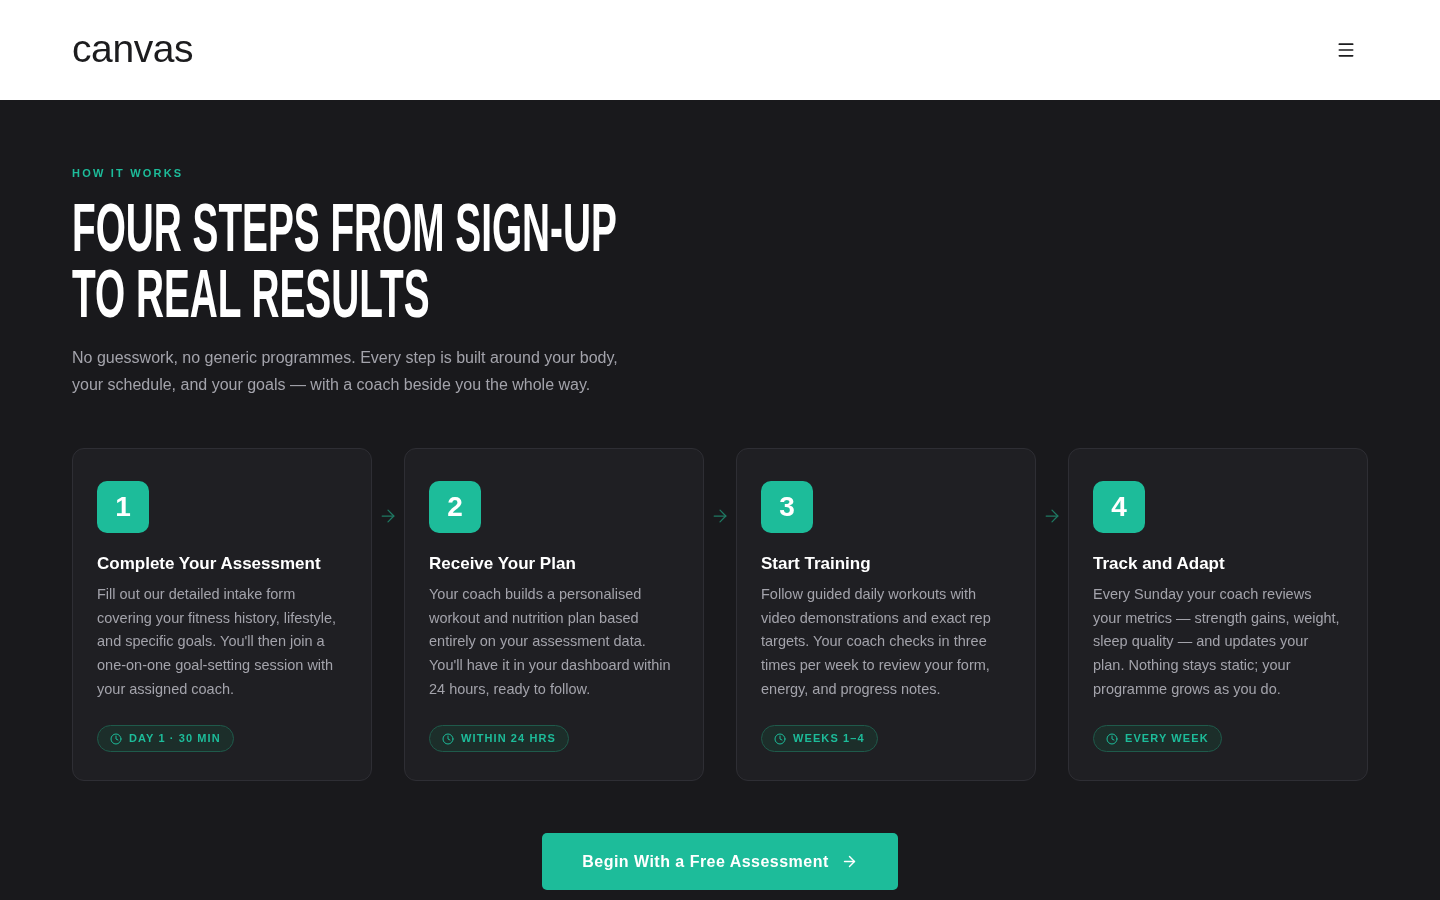 The image size is (1440, 900). I want to click on step-description: Every Sunday your coach reviews your metrics — strength gains, weight, sleep quality — and updates your plan. Nothing stays static; your programme grows as you do., so click(1217, 642).